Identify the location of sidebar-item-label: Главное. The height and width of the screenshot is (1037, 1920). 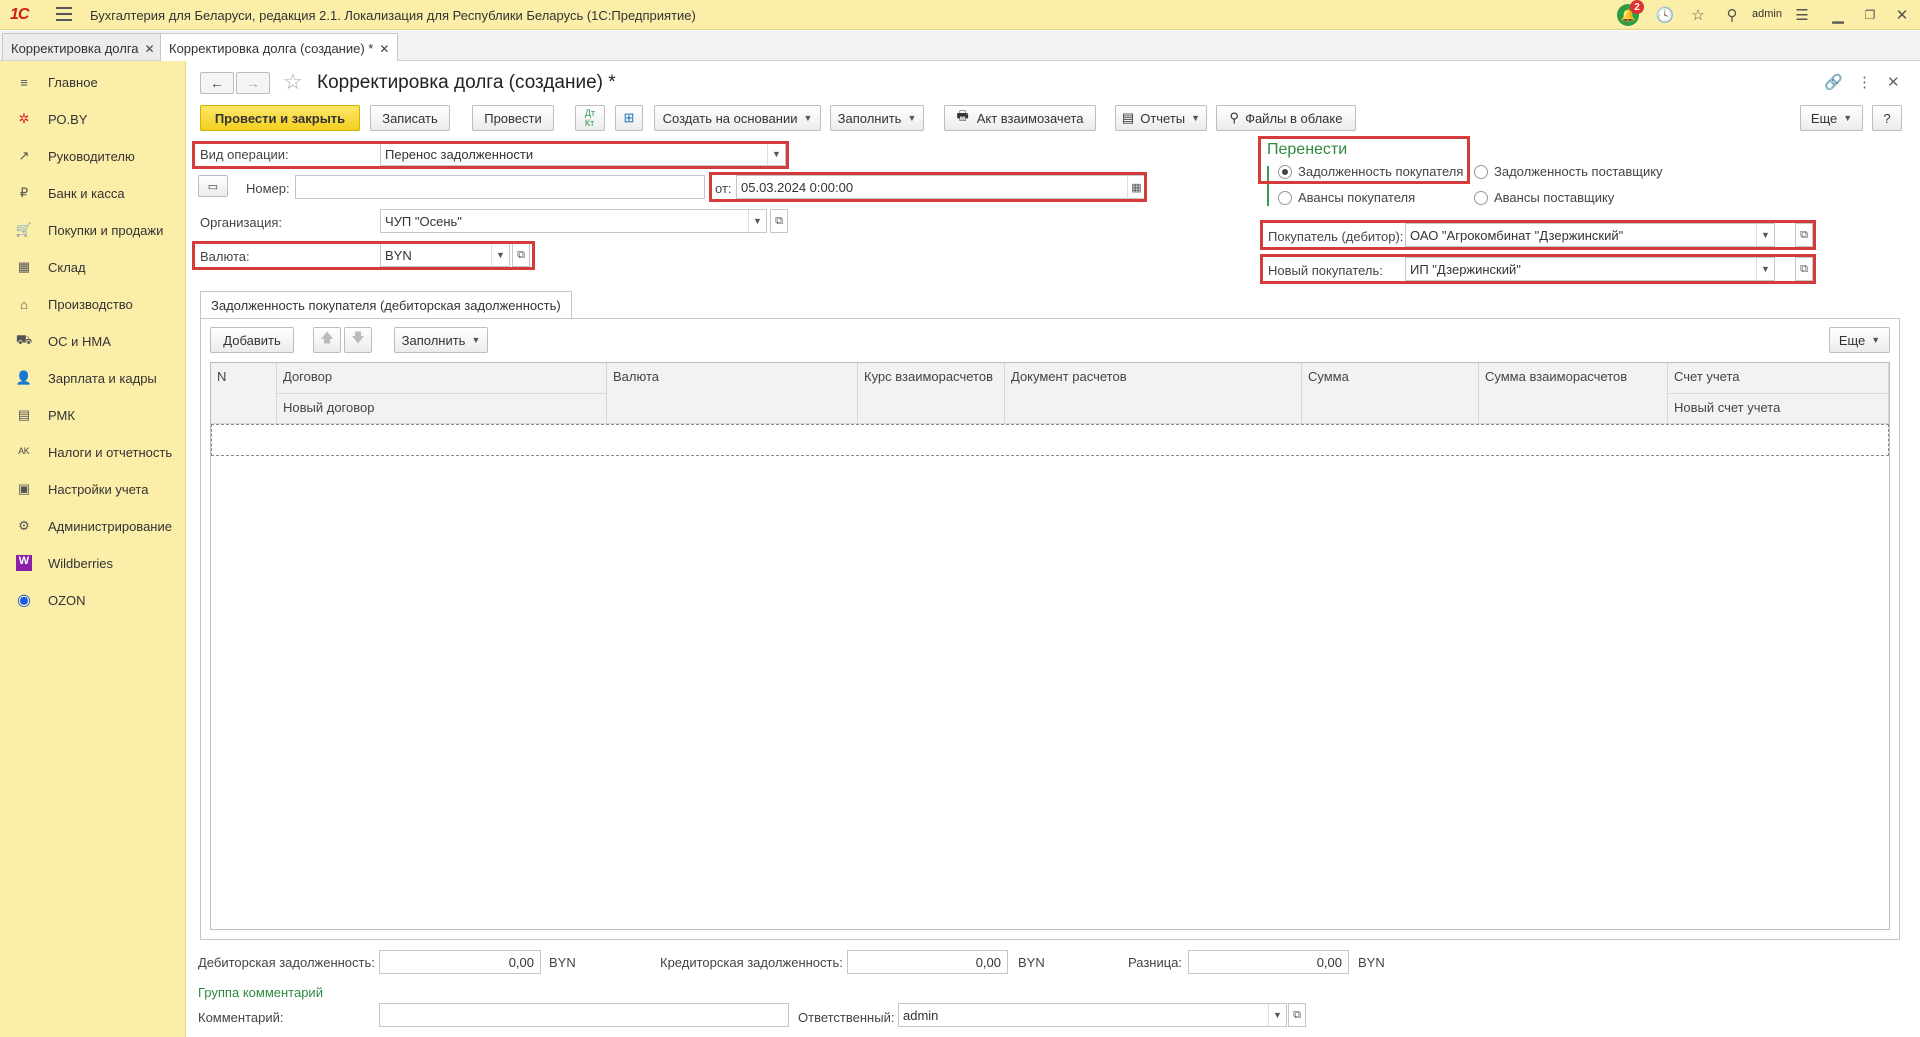
(73, 82).